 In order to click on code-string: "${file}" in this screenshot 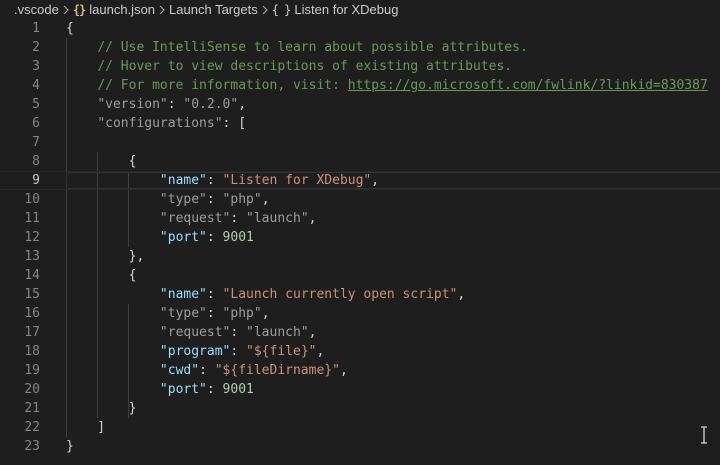, I will do `click(281, 351)`.